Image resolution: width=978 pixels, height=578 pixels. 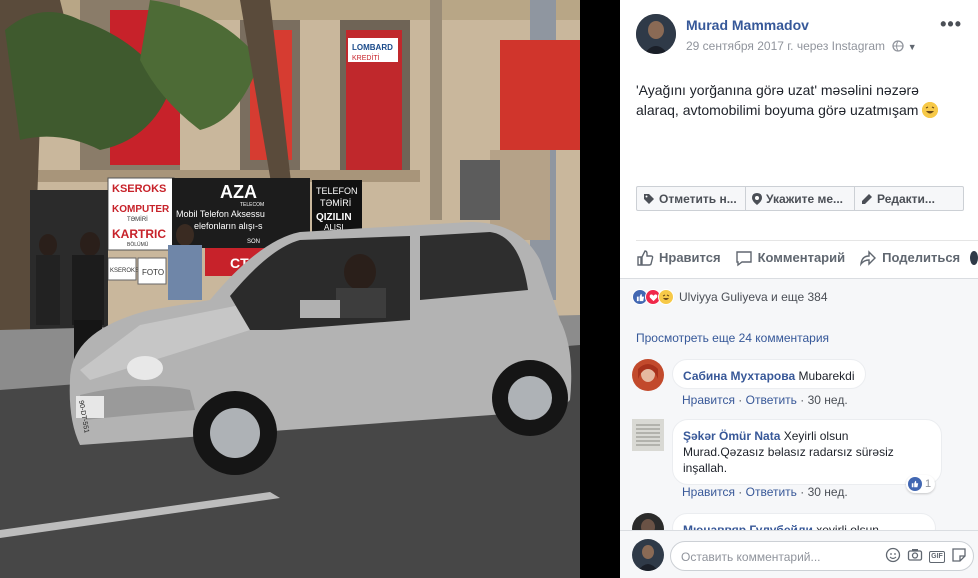 I want to click on composer-icons: GIF, so click(x=926, y=556).